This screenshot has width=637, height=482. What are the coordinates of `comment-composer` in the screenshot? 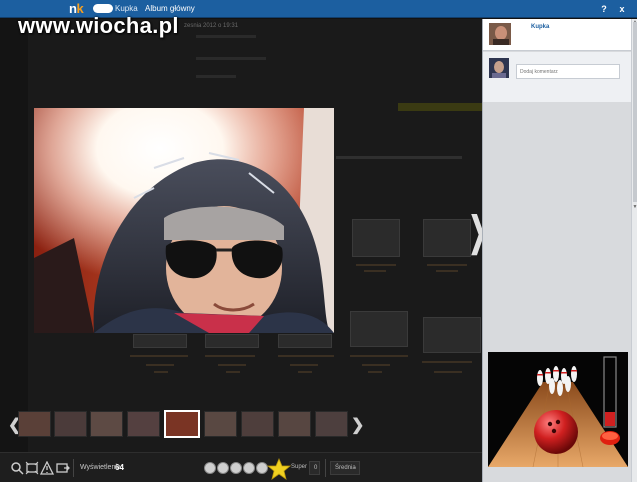 It's located at (557, 77).